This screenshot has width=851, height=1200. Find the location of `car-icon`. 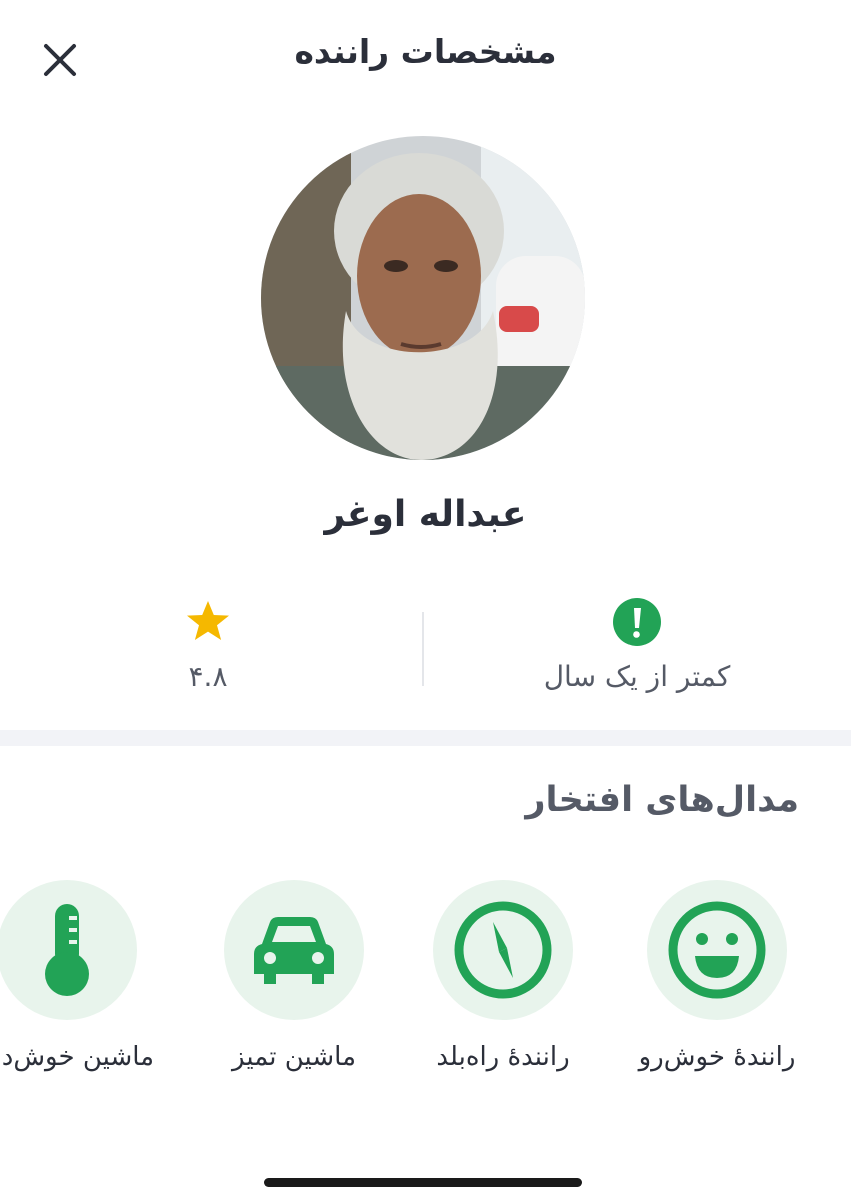

car-icon is located at coordinates (294, 950).